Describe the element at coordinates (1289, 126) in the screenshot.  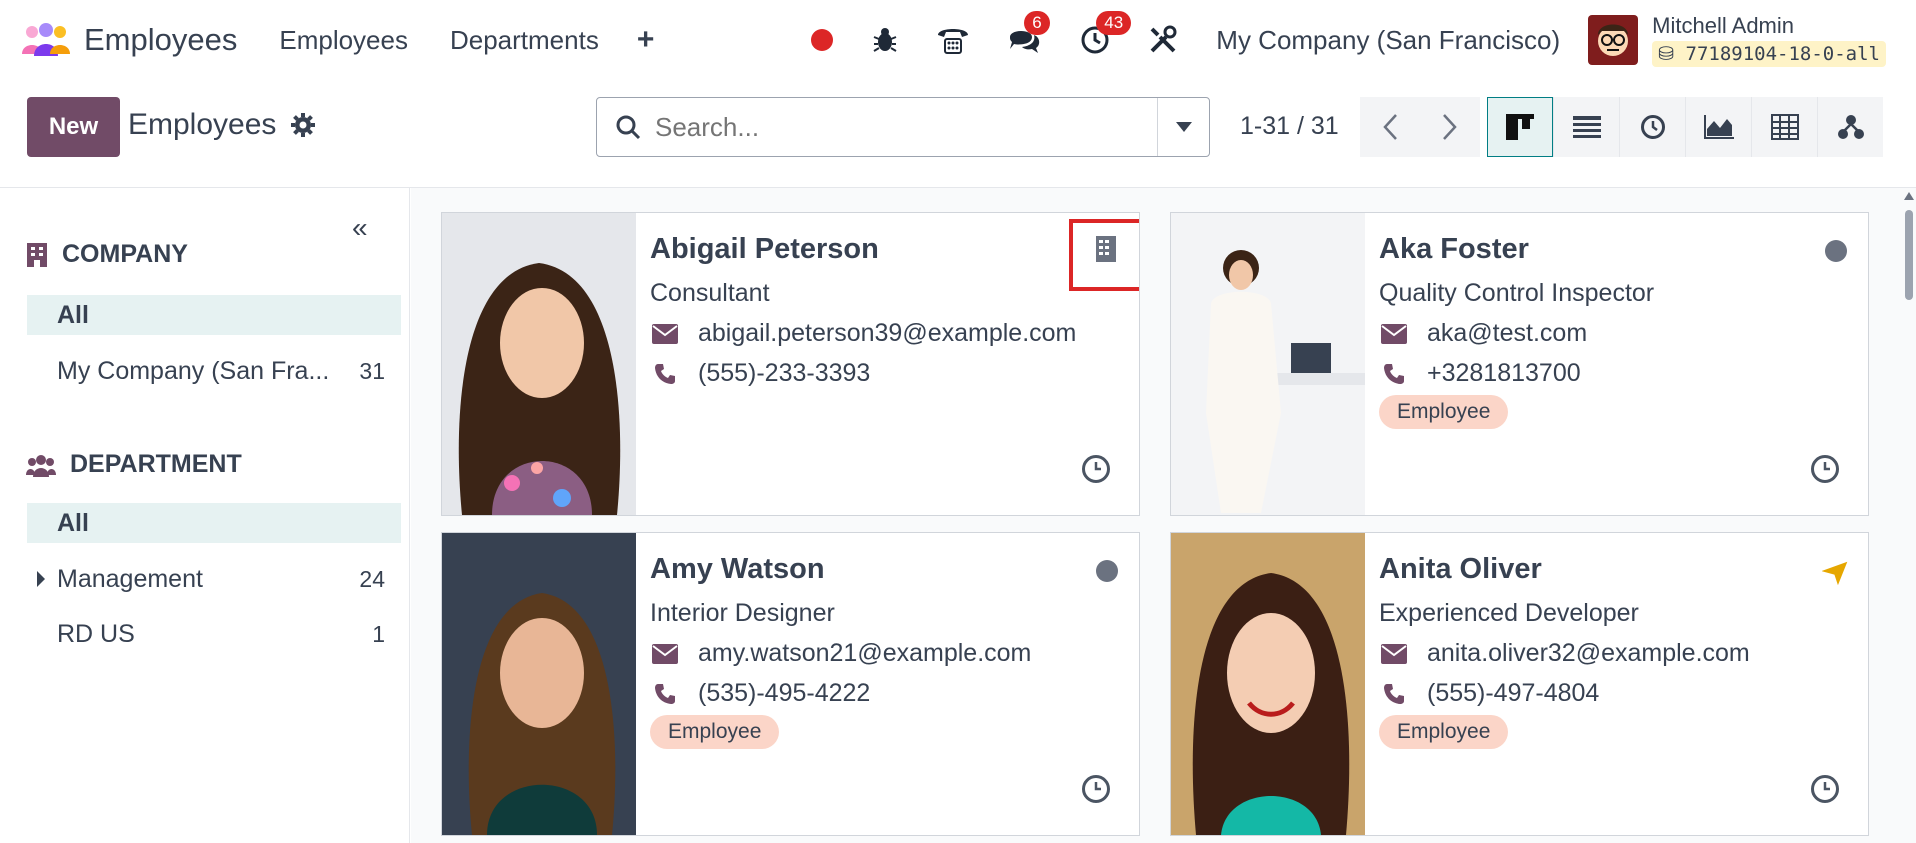
I see `pager-value: 1-31 / 31` at that location.